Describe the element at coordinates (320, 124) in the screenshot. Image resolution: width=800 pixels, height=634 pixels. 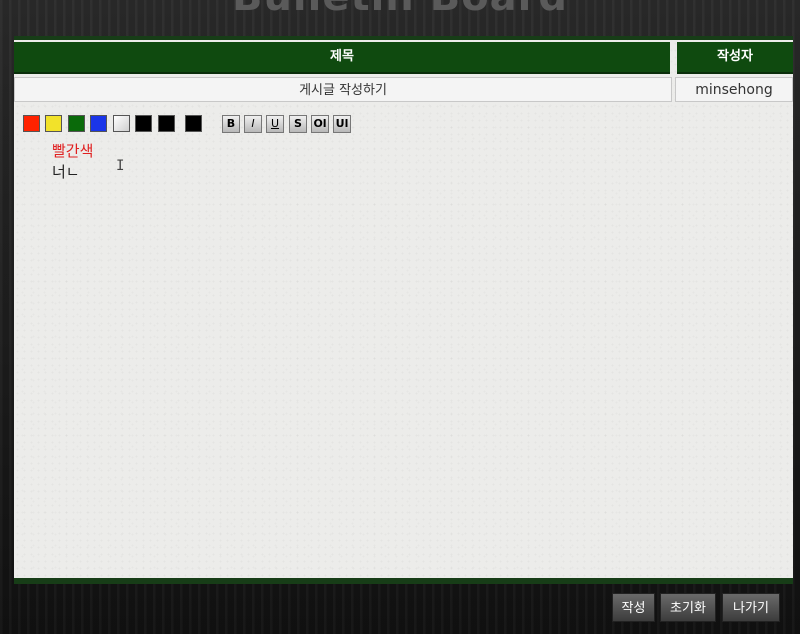
I see `ordered-list-button: Ol` at that location.